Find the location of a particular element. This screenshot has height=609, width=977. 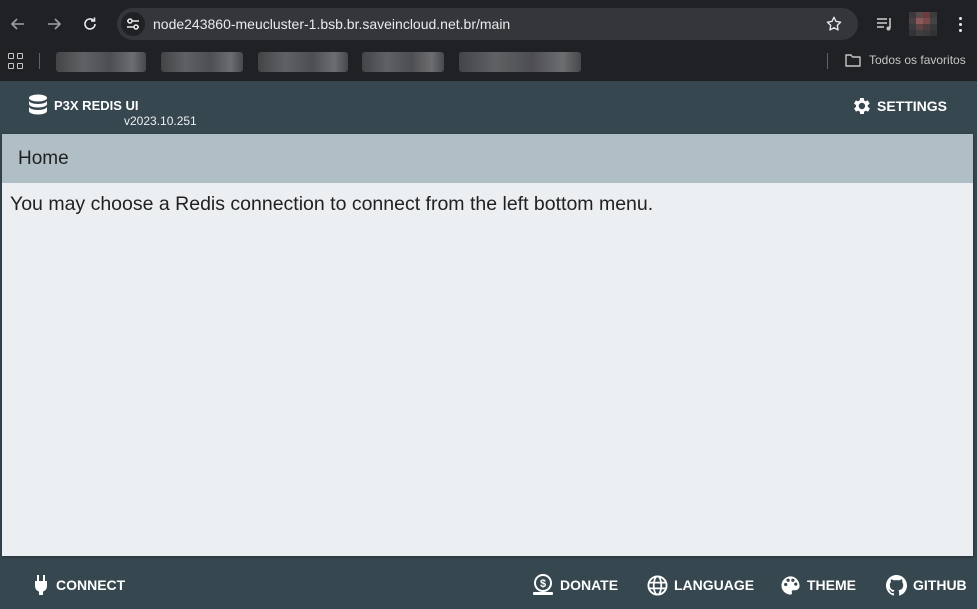

language-button: LANGUAGE is located at coordinates (700, 585).